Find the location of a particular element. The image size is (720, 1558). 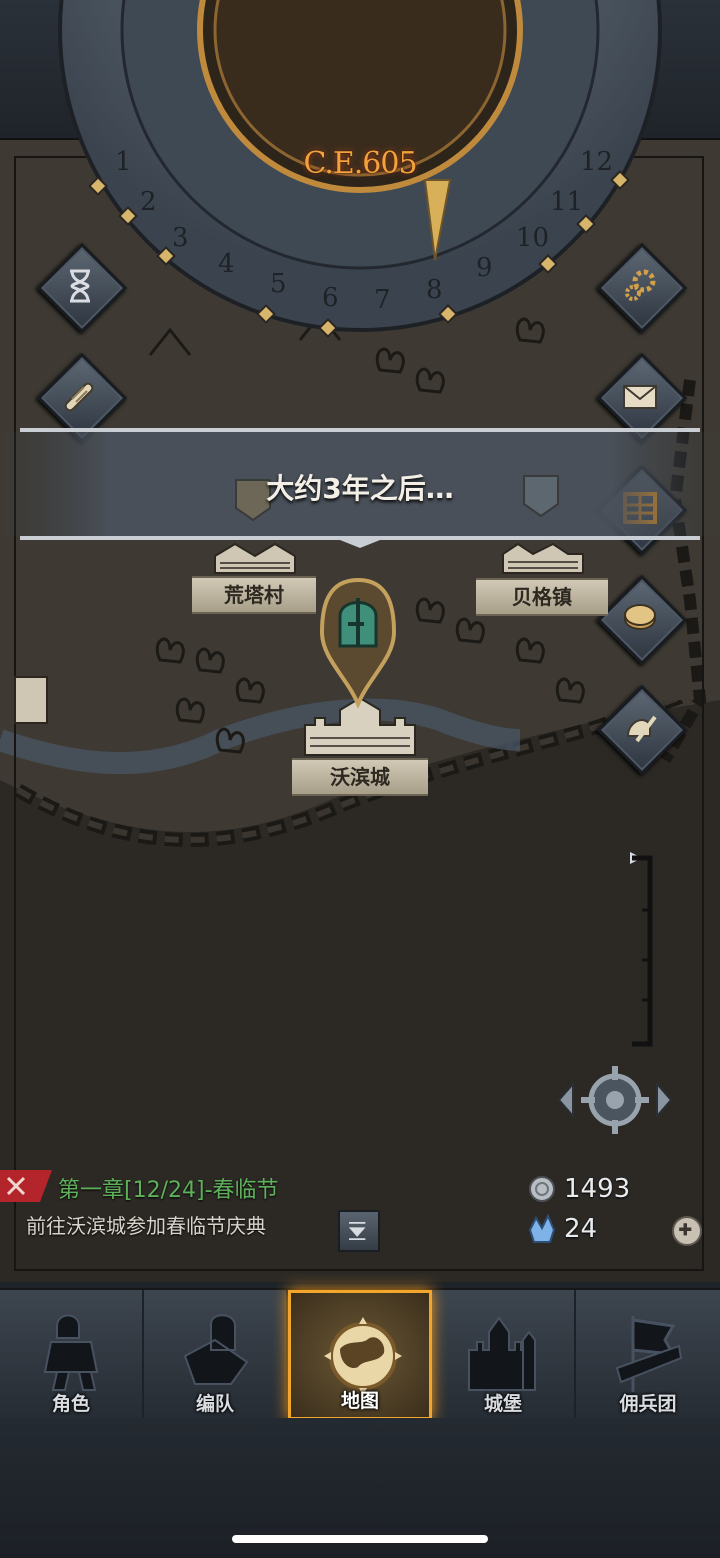

castle-icon is located at coordinates (502, 1353).